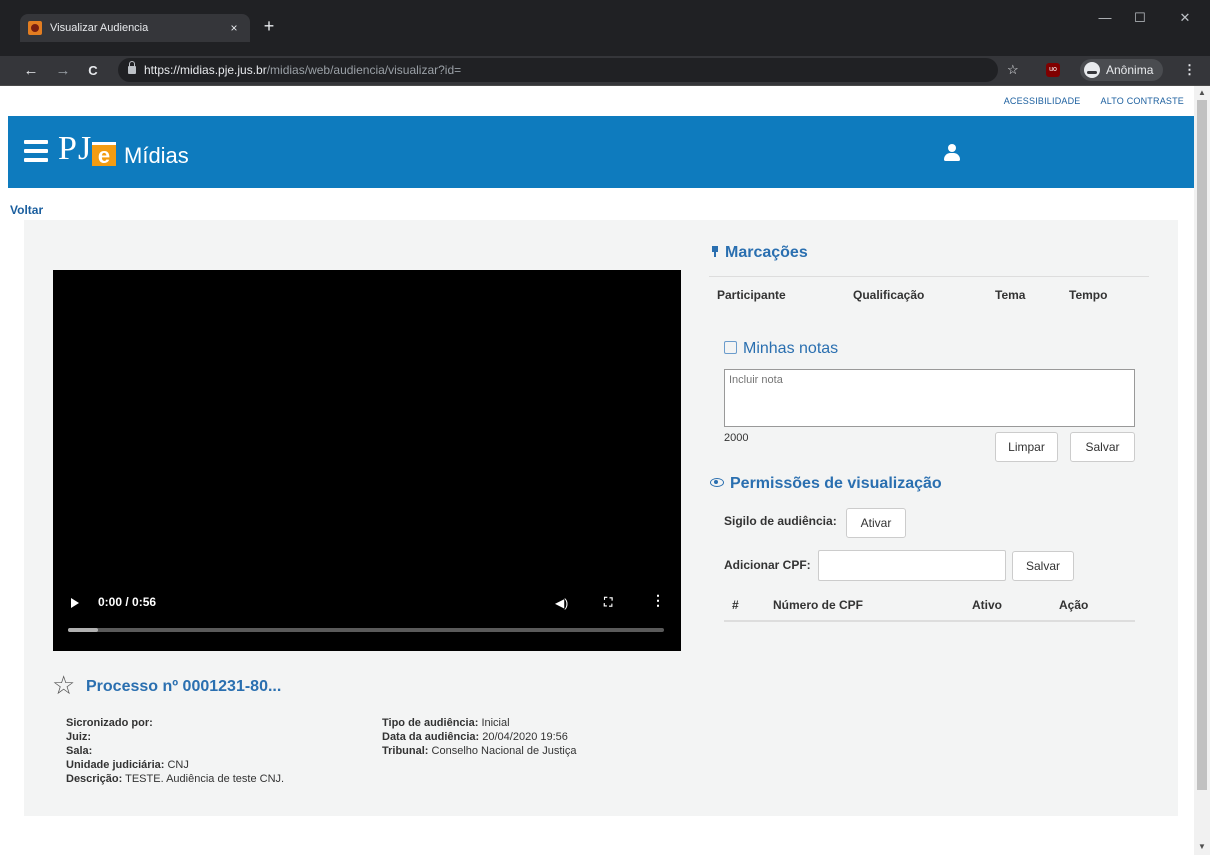 The width and height of the screenshot is (1210, 855). I want to click on tab-title: Visualizar Audiencia, so click(99, 28).